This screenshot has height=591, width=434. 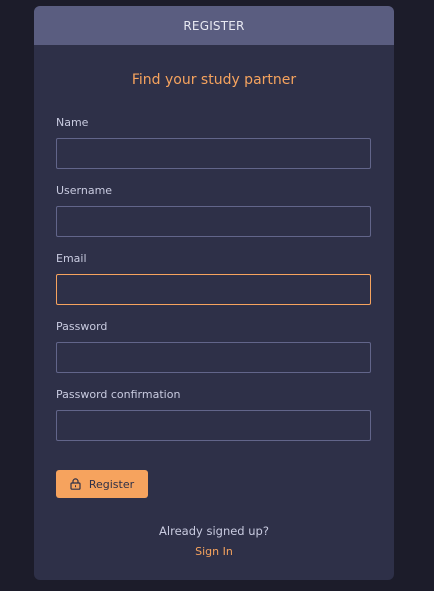 What do you see at coordinates (213, 357) in the screenshot?
I see `password-input` at bounding box center [213, 357].